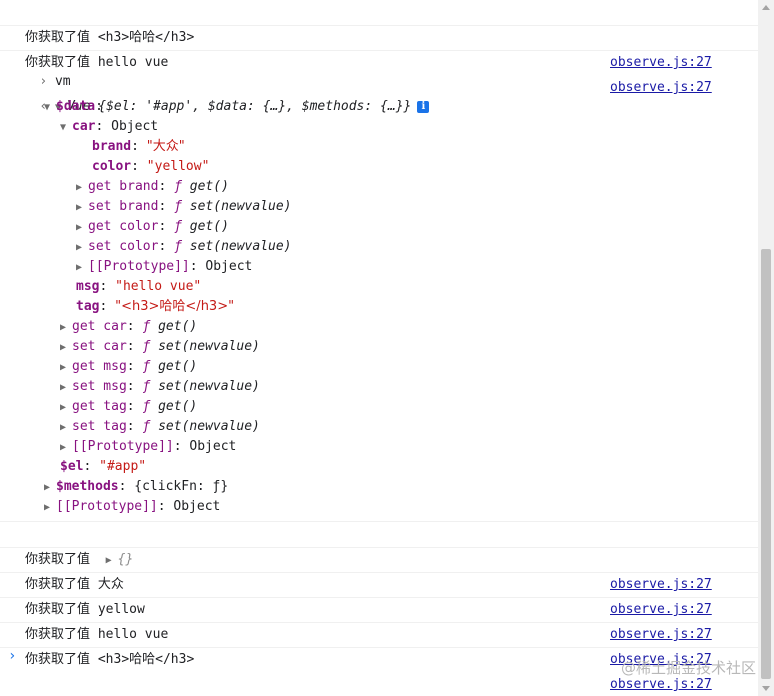 The image size is (774, 696). What do you see at coordinates (255, 106) in the screenshot?
I see `vm-preview: {$el: '#app', $data: {…}, $methods: {…}}` at bounding box center [255, 106].